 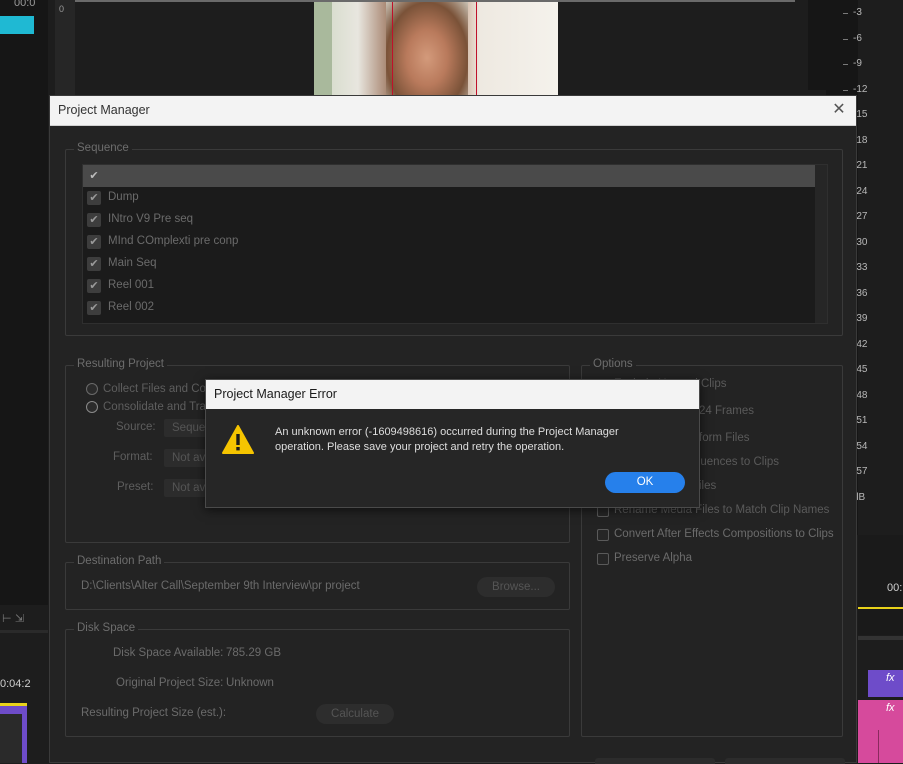 I want to click on fx-badge: fx, so click(x=890, y=678).